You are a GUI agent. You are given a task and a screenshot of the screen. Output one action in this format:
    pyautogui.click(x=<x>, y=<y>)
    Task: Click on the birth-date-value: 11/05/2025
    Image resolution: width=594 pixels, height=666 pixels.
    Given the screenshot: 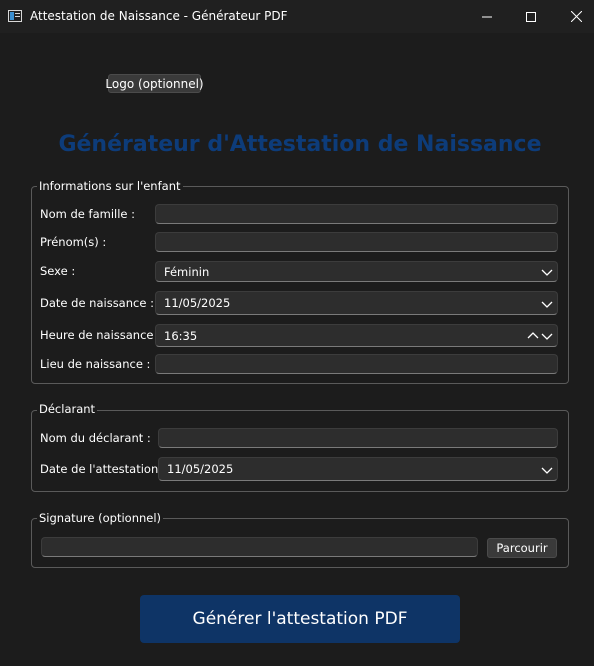 What is the action you would take?
    pyautogui.click(x=197, y=303)
    